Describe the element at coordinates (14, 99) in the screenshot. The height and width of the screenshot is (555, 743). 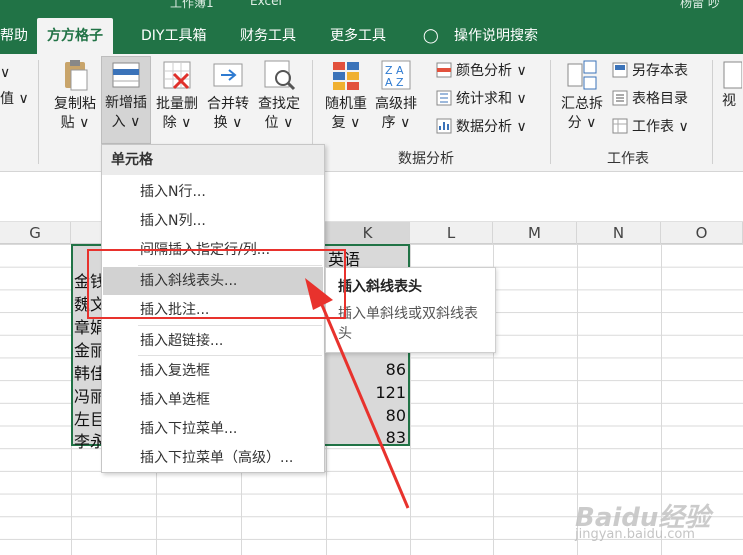
I see `ribbon-edge-item-2: 值 ∨` at that location.